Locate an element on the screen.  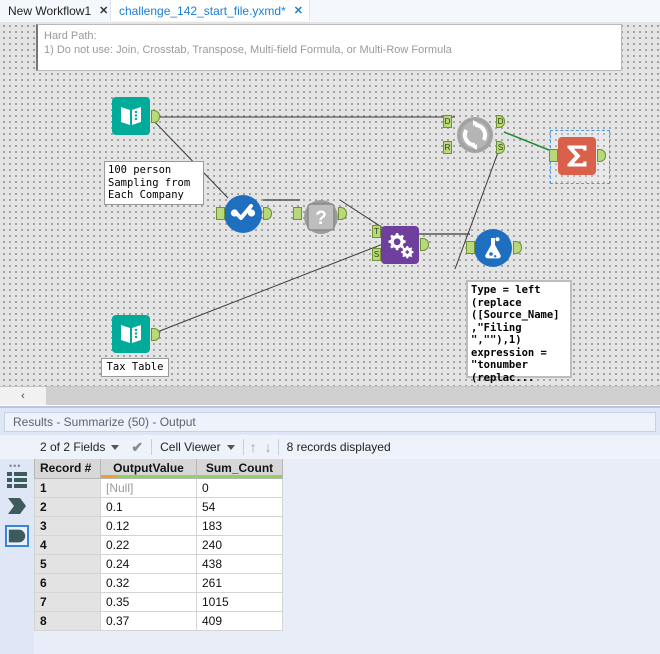
node-select-tool is located at coordinates (244, 214).